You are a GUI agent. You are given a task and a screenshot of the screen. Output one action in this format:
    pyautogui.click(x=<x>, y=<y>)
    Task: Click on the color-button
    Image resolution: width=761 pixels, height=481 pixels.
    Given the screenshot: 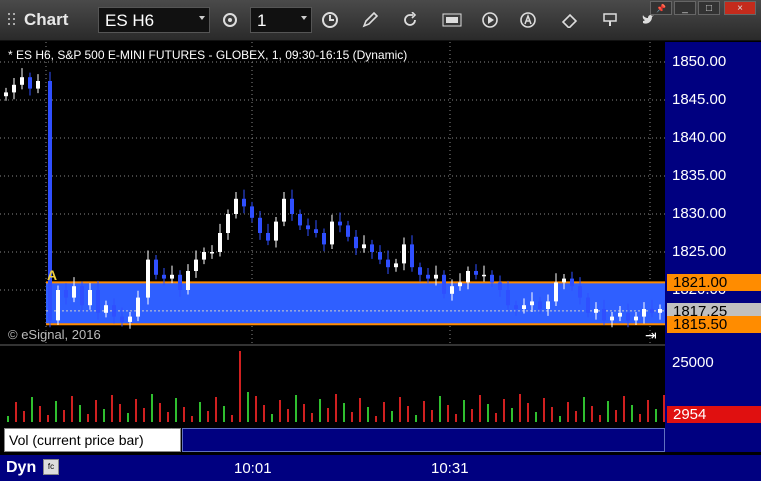 What is the action you would take?
    pyautogui.click(x=610, y=20)
    